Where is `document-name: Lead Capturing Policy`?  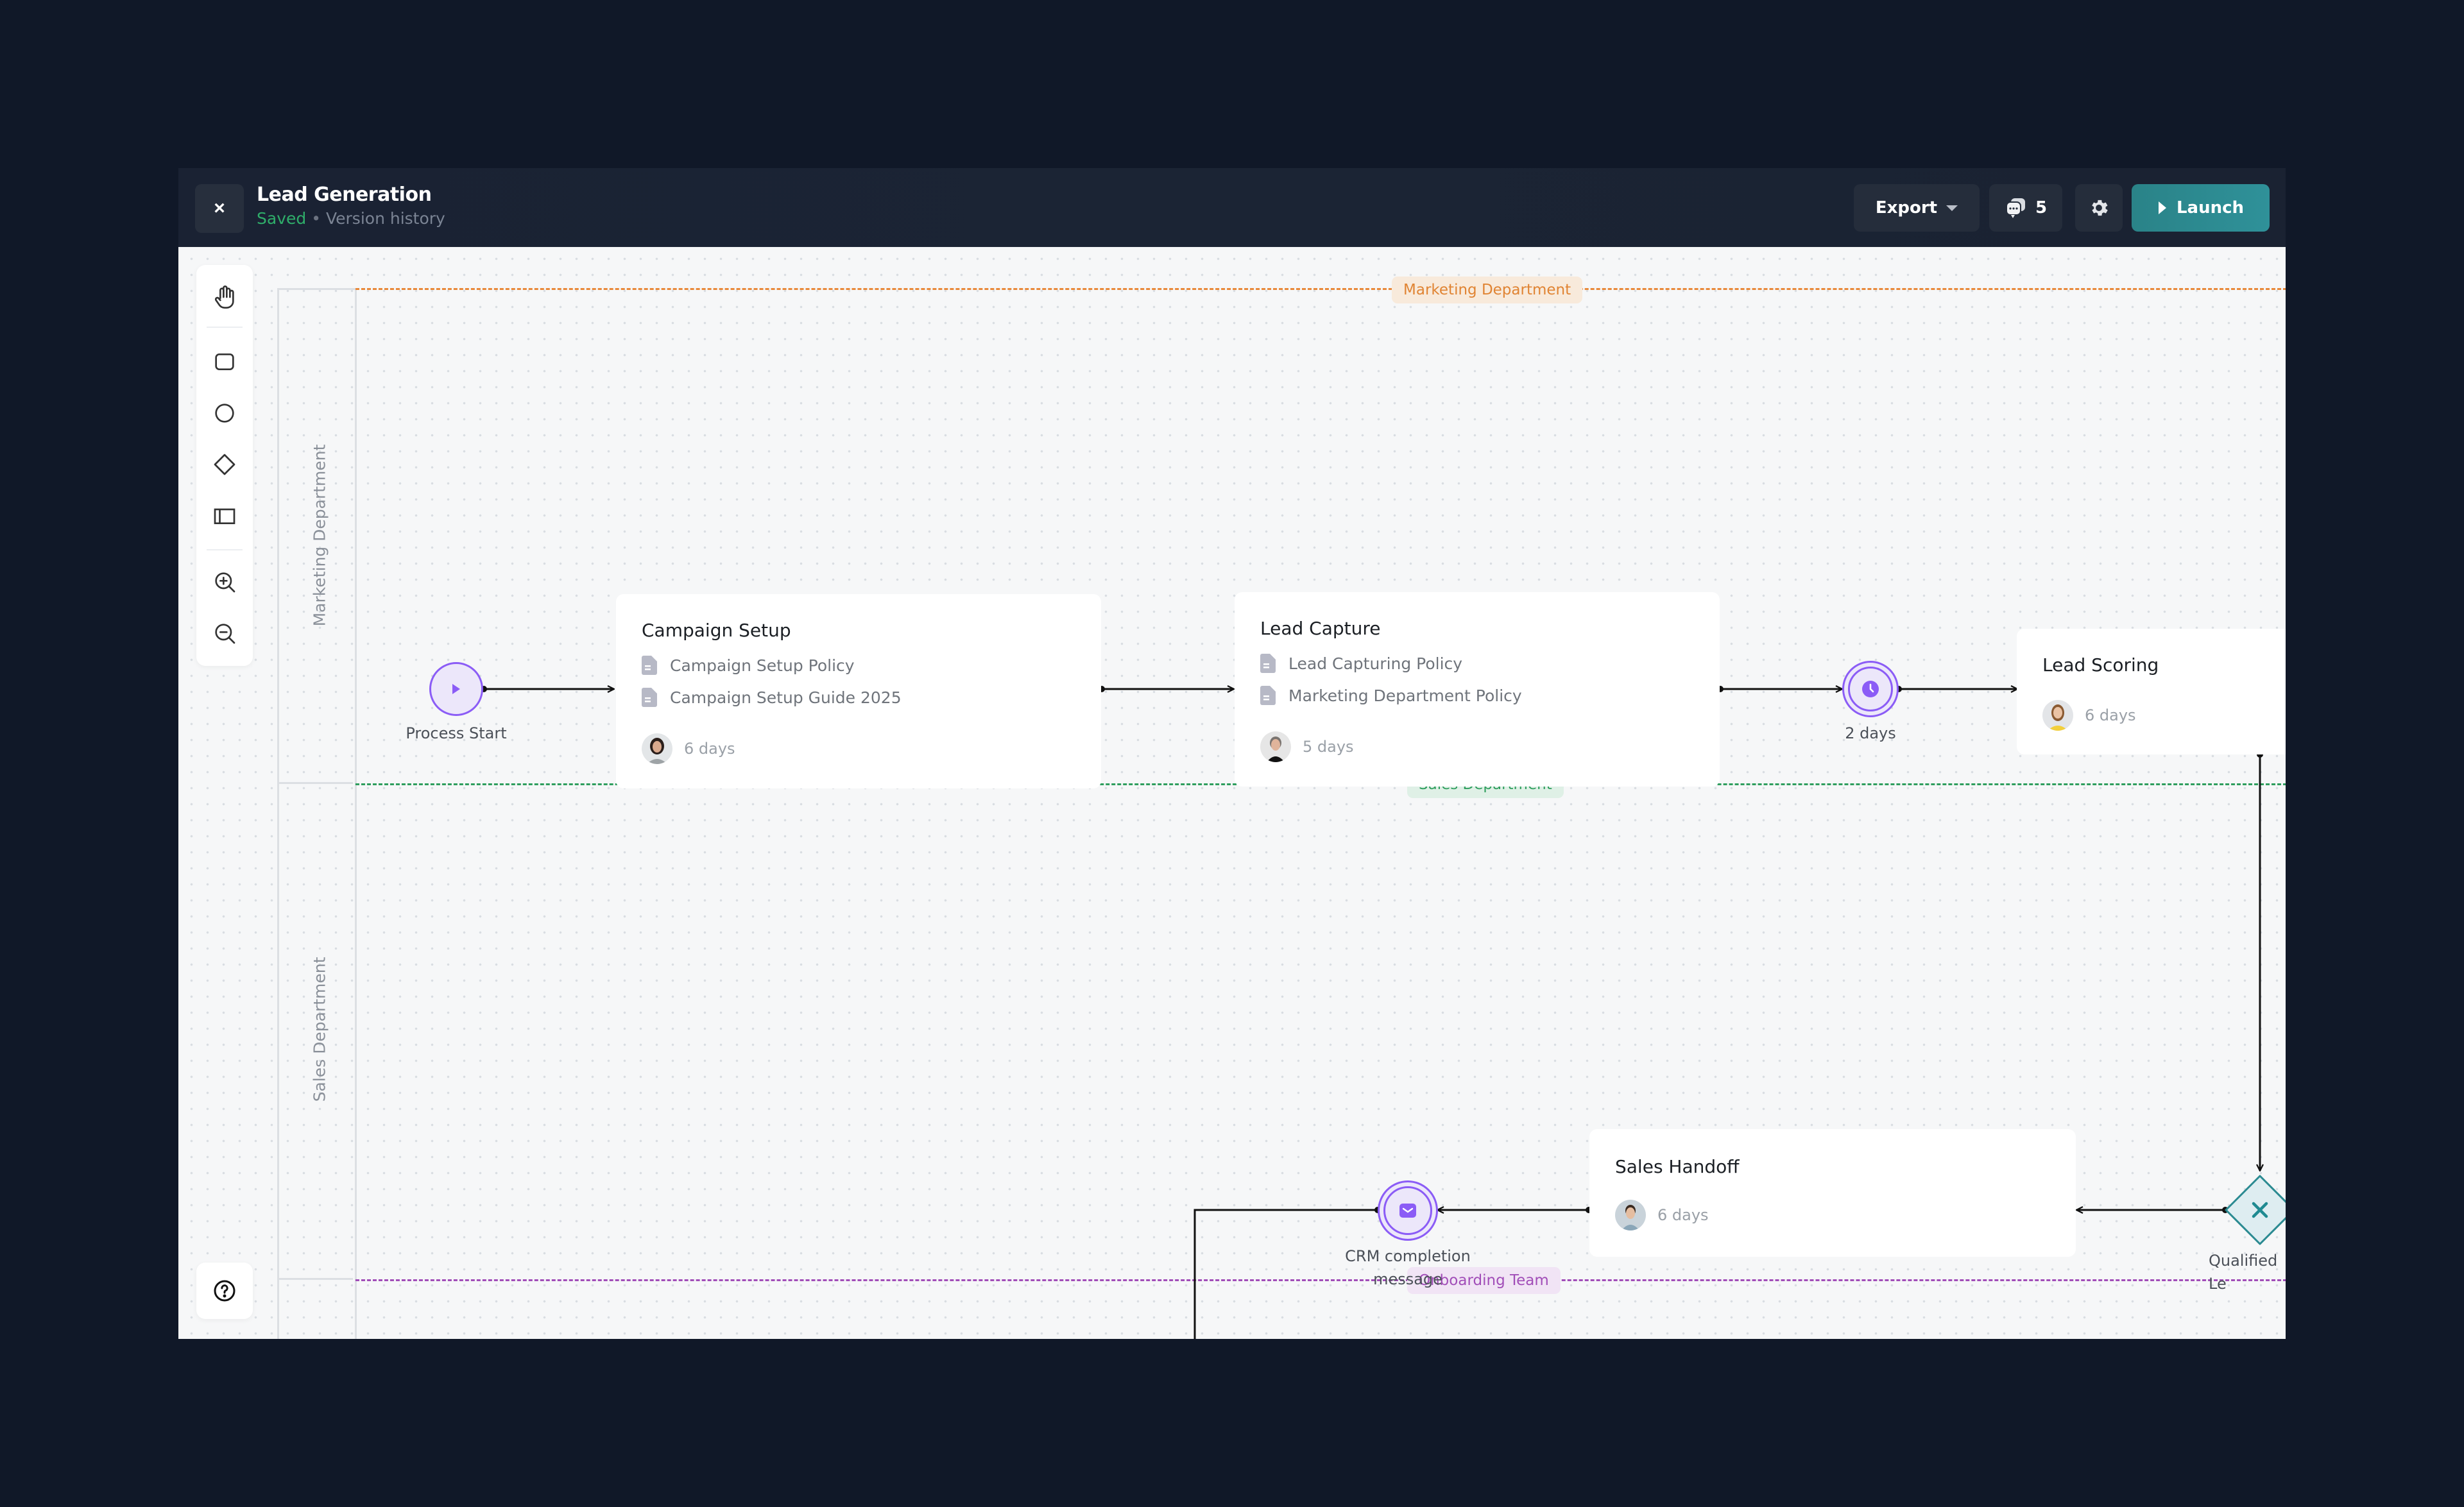
document-name: Lead Capturing Policy is located at coordinates (1375, 664).